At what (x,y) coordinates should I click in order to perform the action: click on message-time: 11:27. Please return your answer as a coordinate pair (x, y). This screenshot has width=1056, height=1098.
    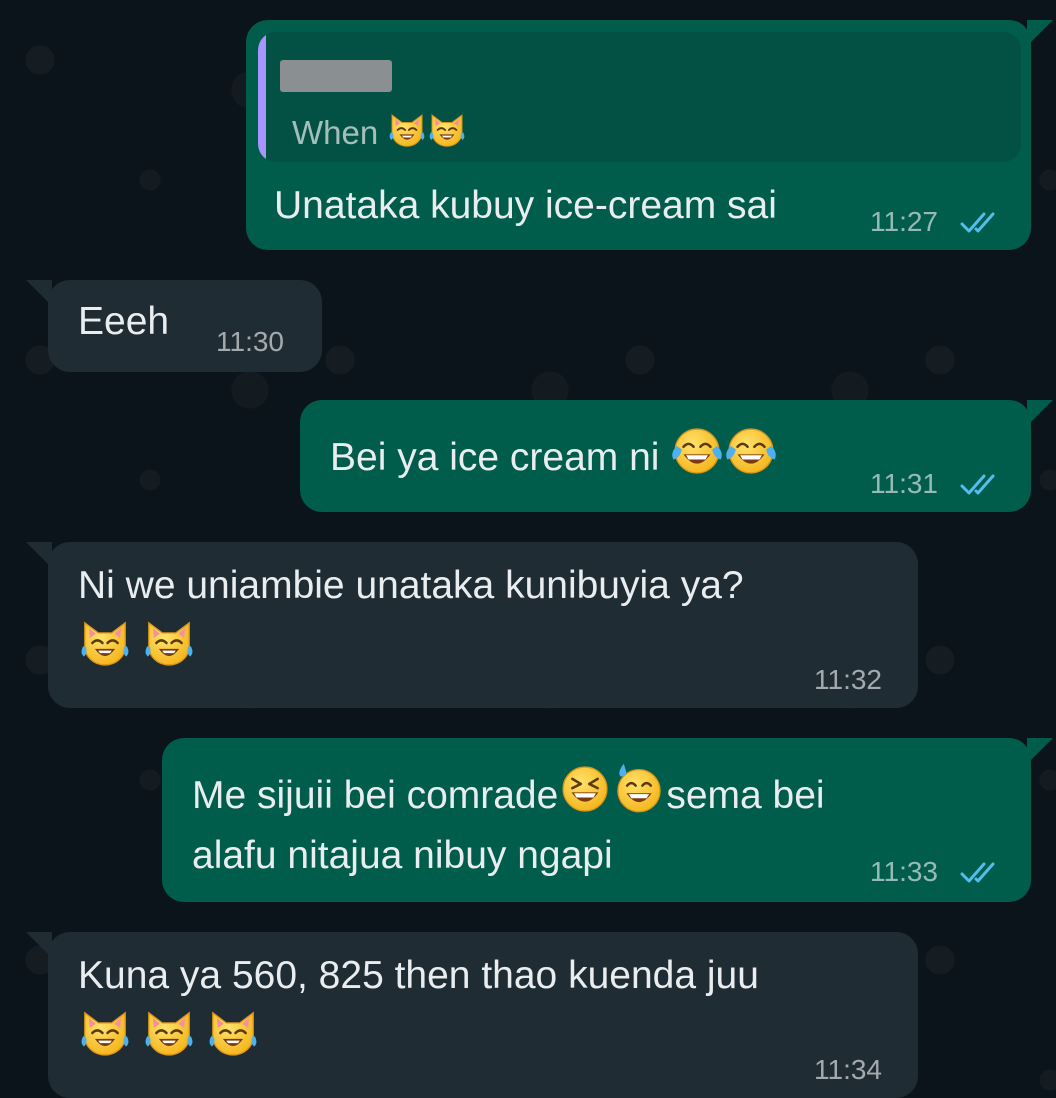
    Looking at the image, I should click on (904, 221).